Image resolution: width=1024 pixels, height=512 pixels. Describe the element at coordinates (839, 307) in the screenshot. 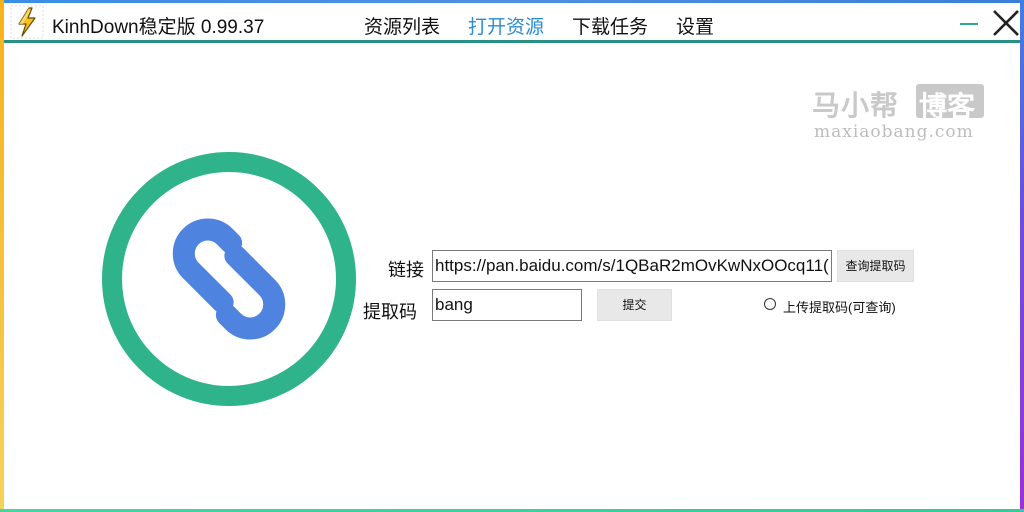

I see `upload-code-radio-label: 上传提取码(可查询)` at that location.